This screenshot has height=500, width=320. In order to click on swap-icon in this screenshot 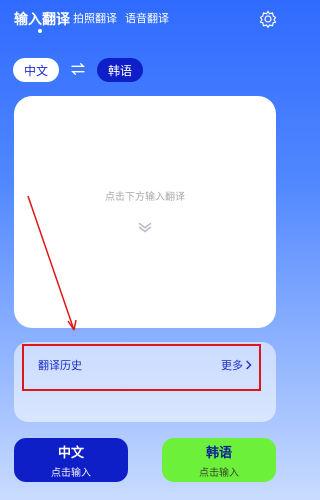, I will do `click(78, 69)`.